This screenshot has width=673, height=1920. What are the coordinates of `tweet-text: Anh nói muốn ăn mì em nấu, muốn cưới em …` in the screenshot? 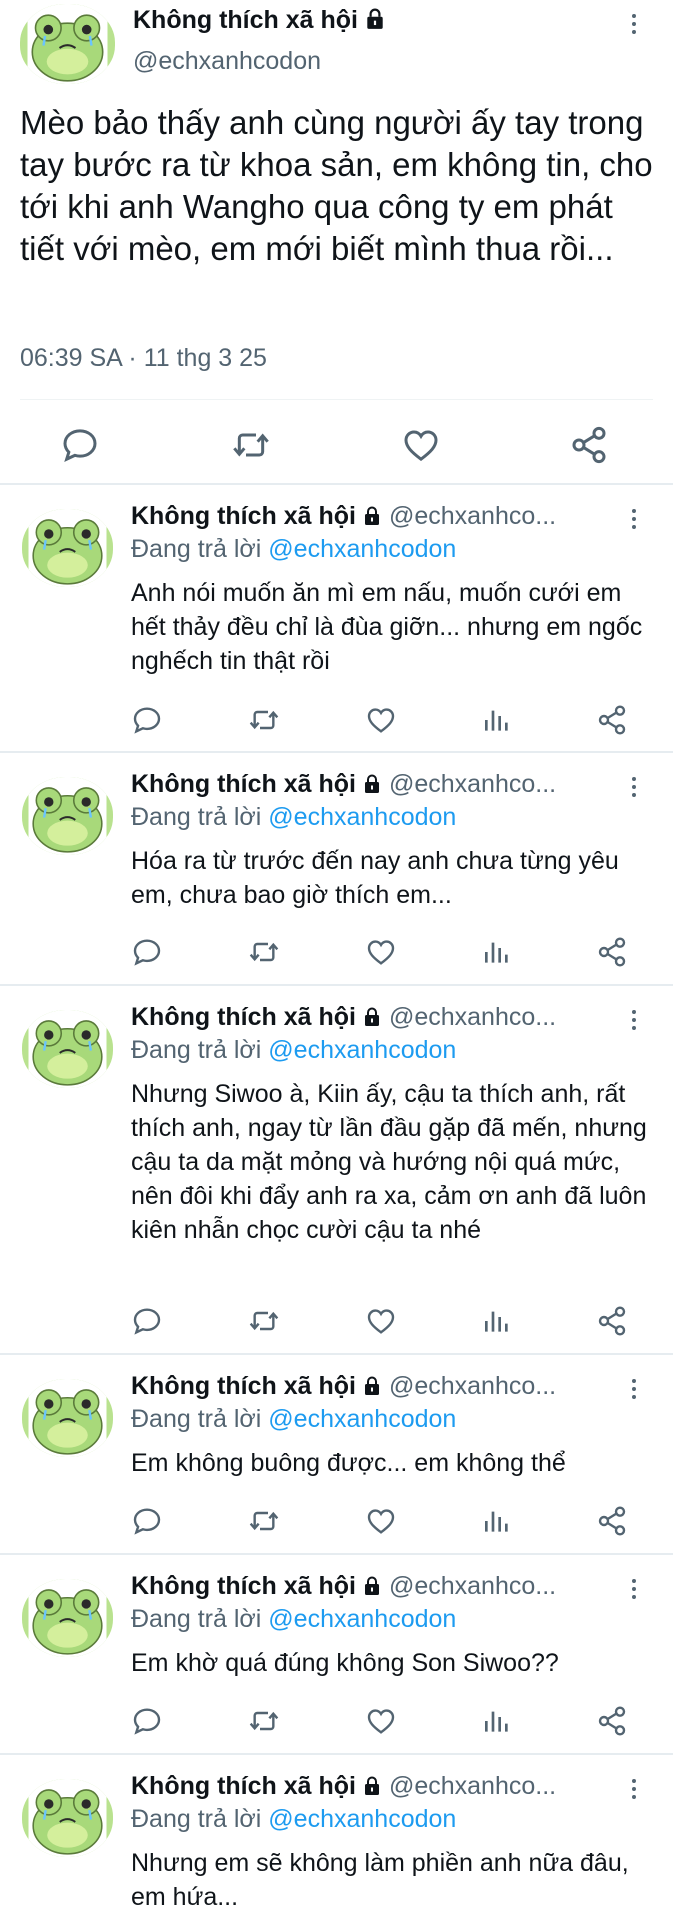 It's located at (387, 627).